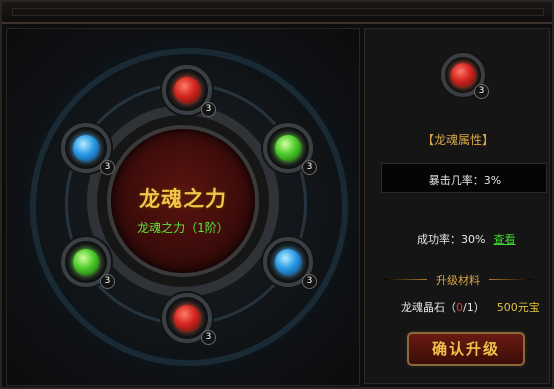  What do you see at coordinates (183, 228) in the screenshot?
I see `core-subtitle: 龙魂之力（1阶）` at bounding box center [183, 228].